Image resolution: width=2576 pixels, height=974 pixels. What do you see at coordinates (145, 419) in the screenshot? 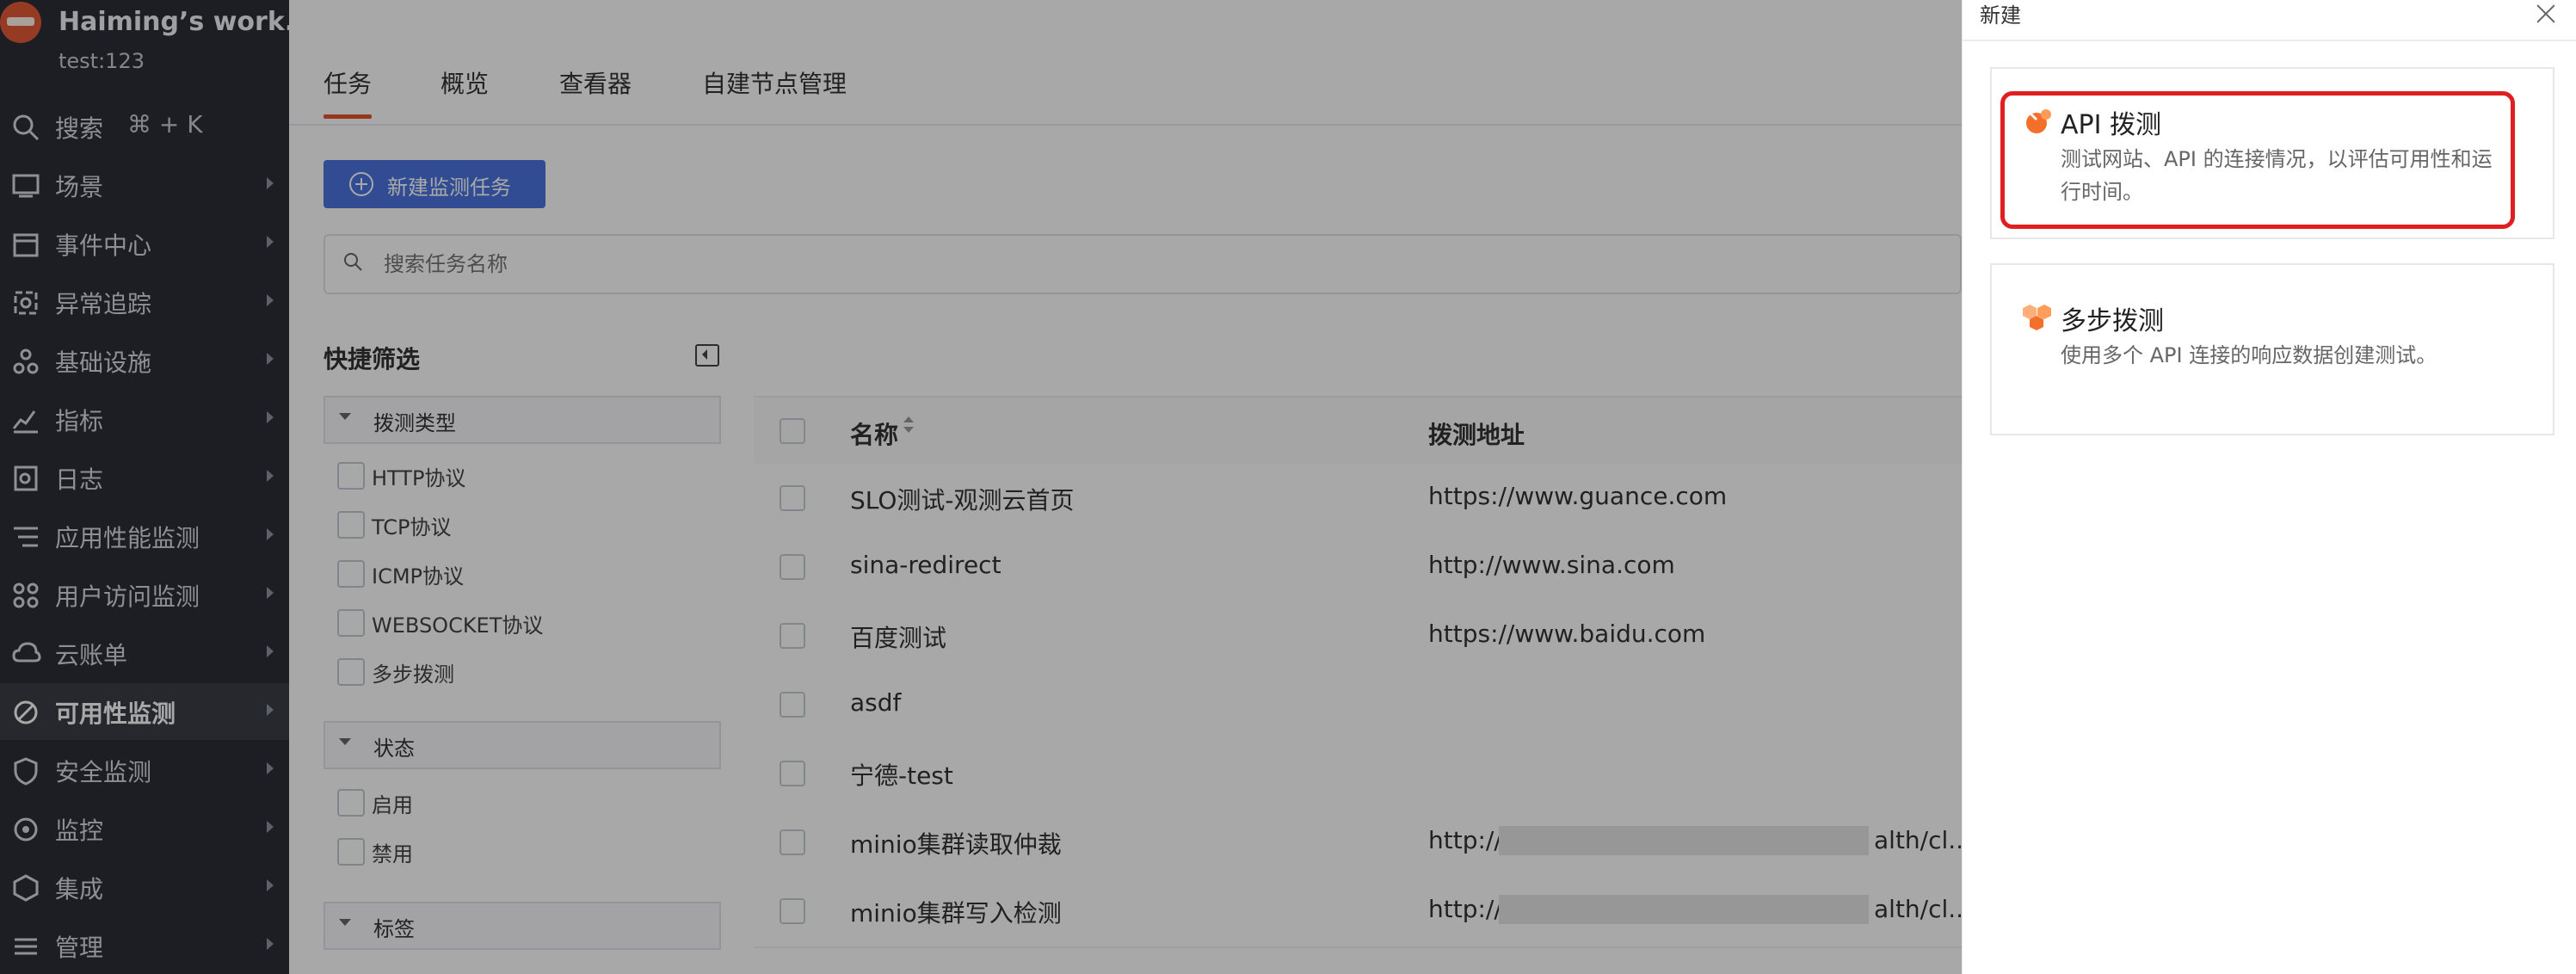
I see `sidebar-item-metrics: 指标` at bounding box center [145, 419].